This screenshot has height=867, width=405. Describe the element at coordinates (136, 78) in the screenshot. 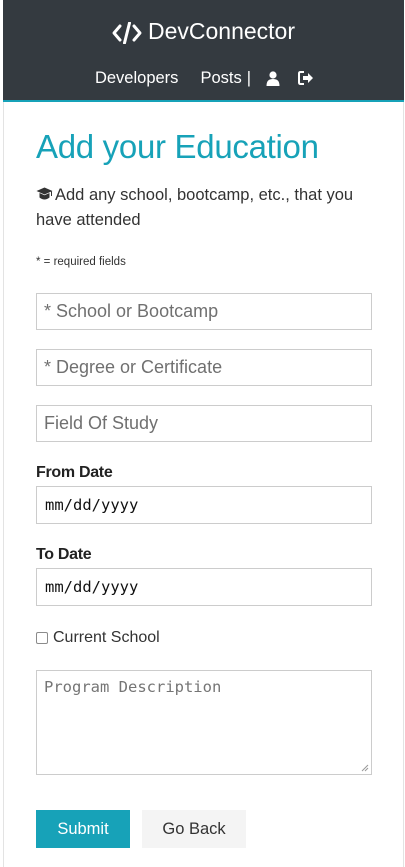

I see `nav-developers-link: Developers` at that location.